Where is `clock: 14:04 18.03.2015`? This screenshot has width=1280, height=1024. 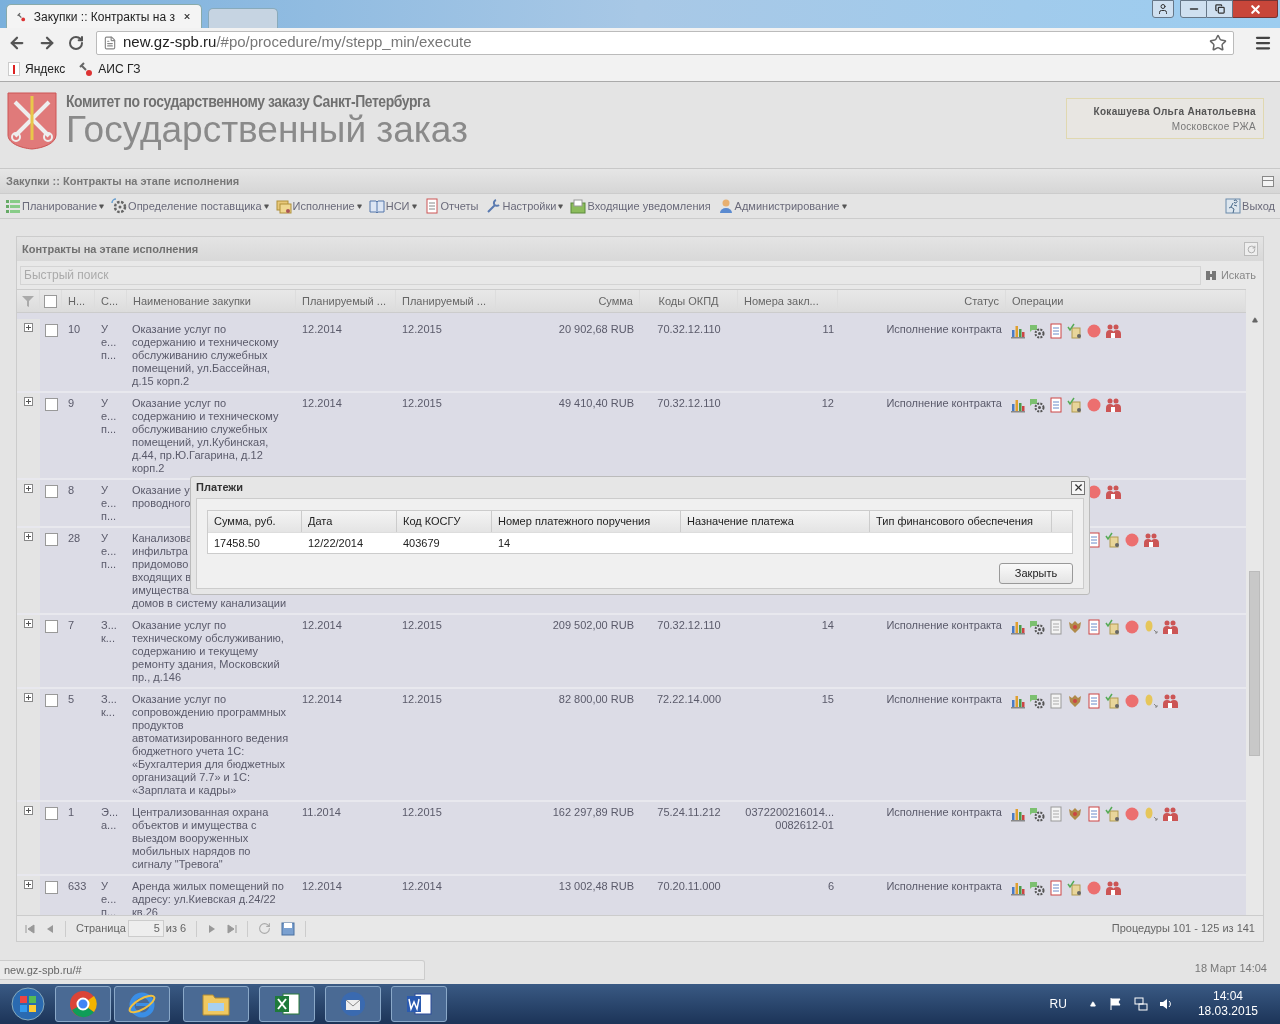
clock: 14:04 18.03.2015 is located at coordinates (1227, 1004).